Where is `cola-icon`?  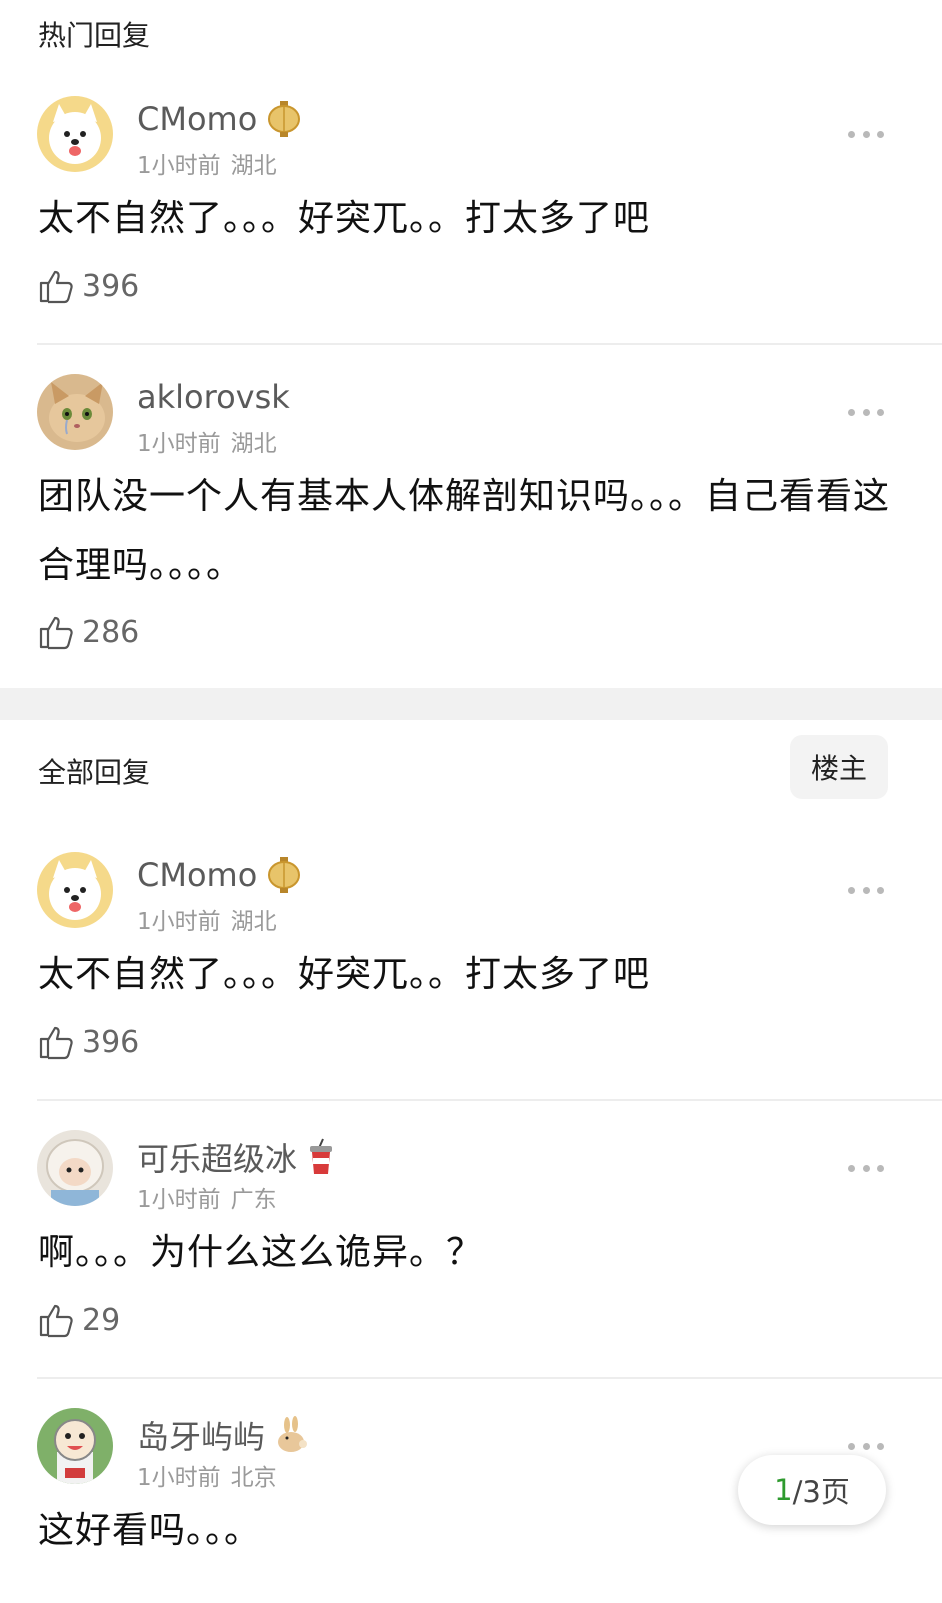
cola-icon is located at coordinates (321, 1156).